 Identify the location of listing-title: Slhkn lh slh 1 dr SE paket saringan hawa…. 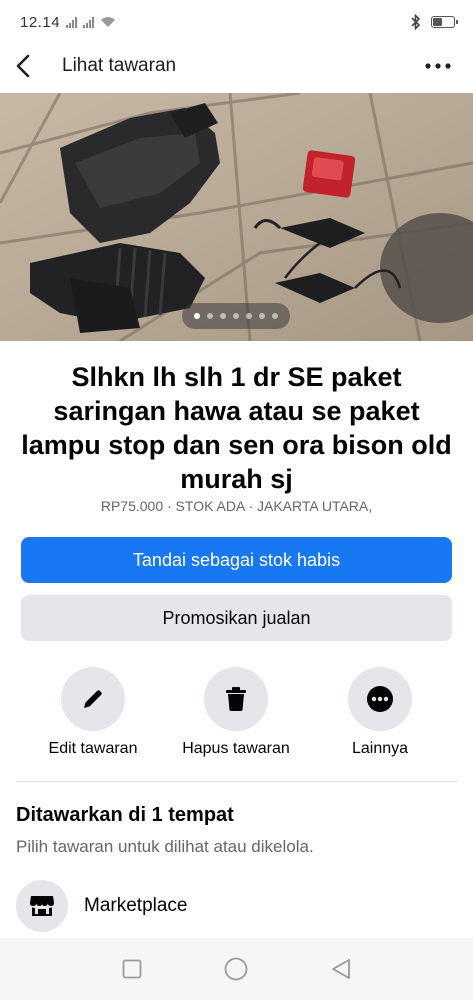
(236, 428).